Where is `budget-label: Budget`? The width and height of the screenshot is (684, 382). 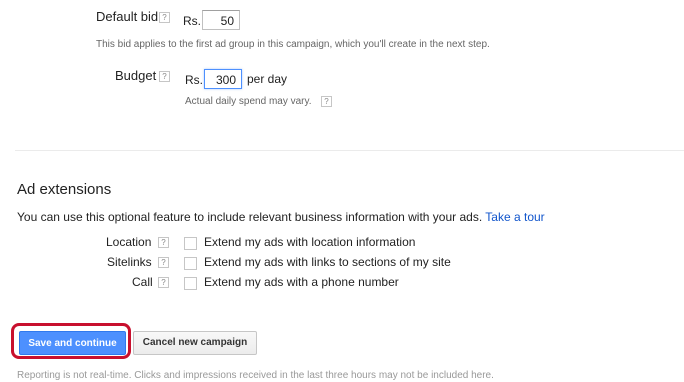
budget-label: Budget is located at coordinates (136, 75).